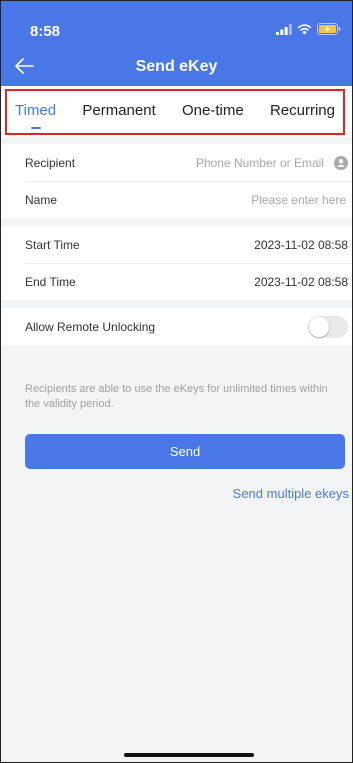 The image size is (353, 763). What do you see at coordinates (301, 245) in the screenshot?
I see `start-time-value: 2023-11-02 08:58` at bounding box center [301, 245].